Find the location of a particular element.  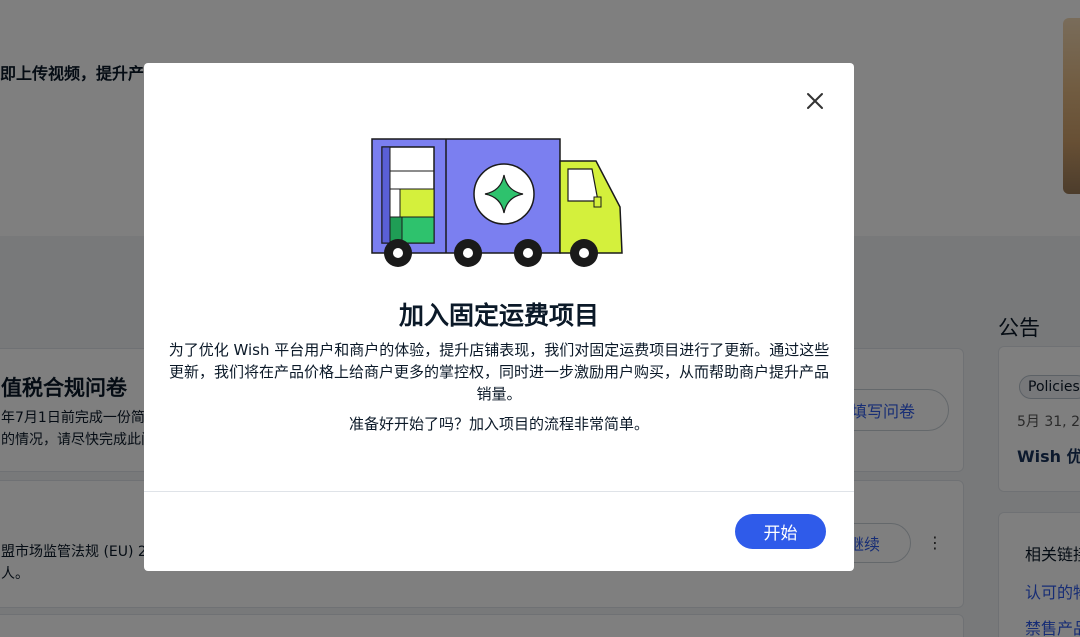

modal-subtext: 准备好开始了吗？加入项目的流程非常简单。 is located at coordinates (498, 424).